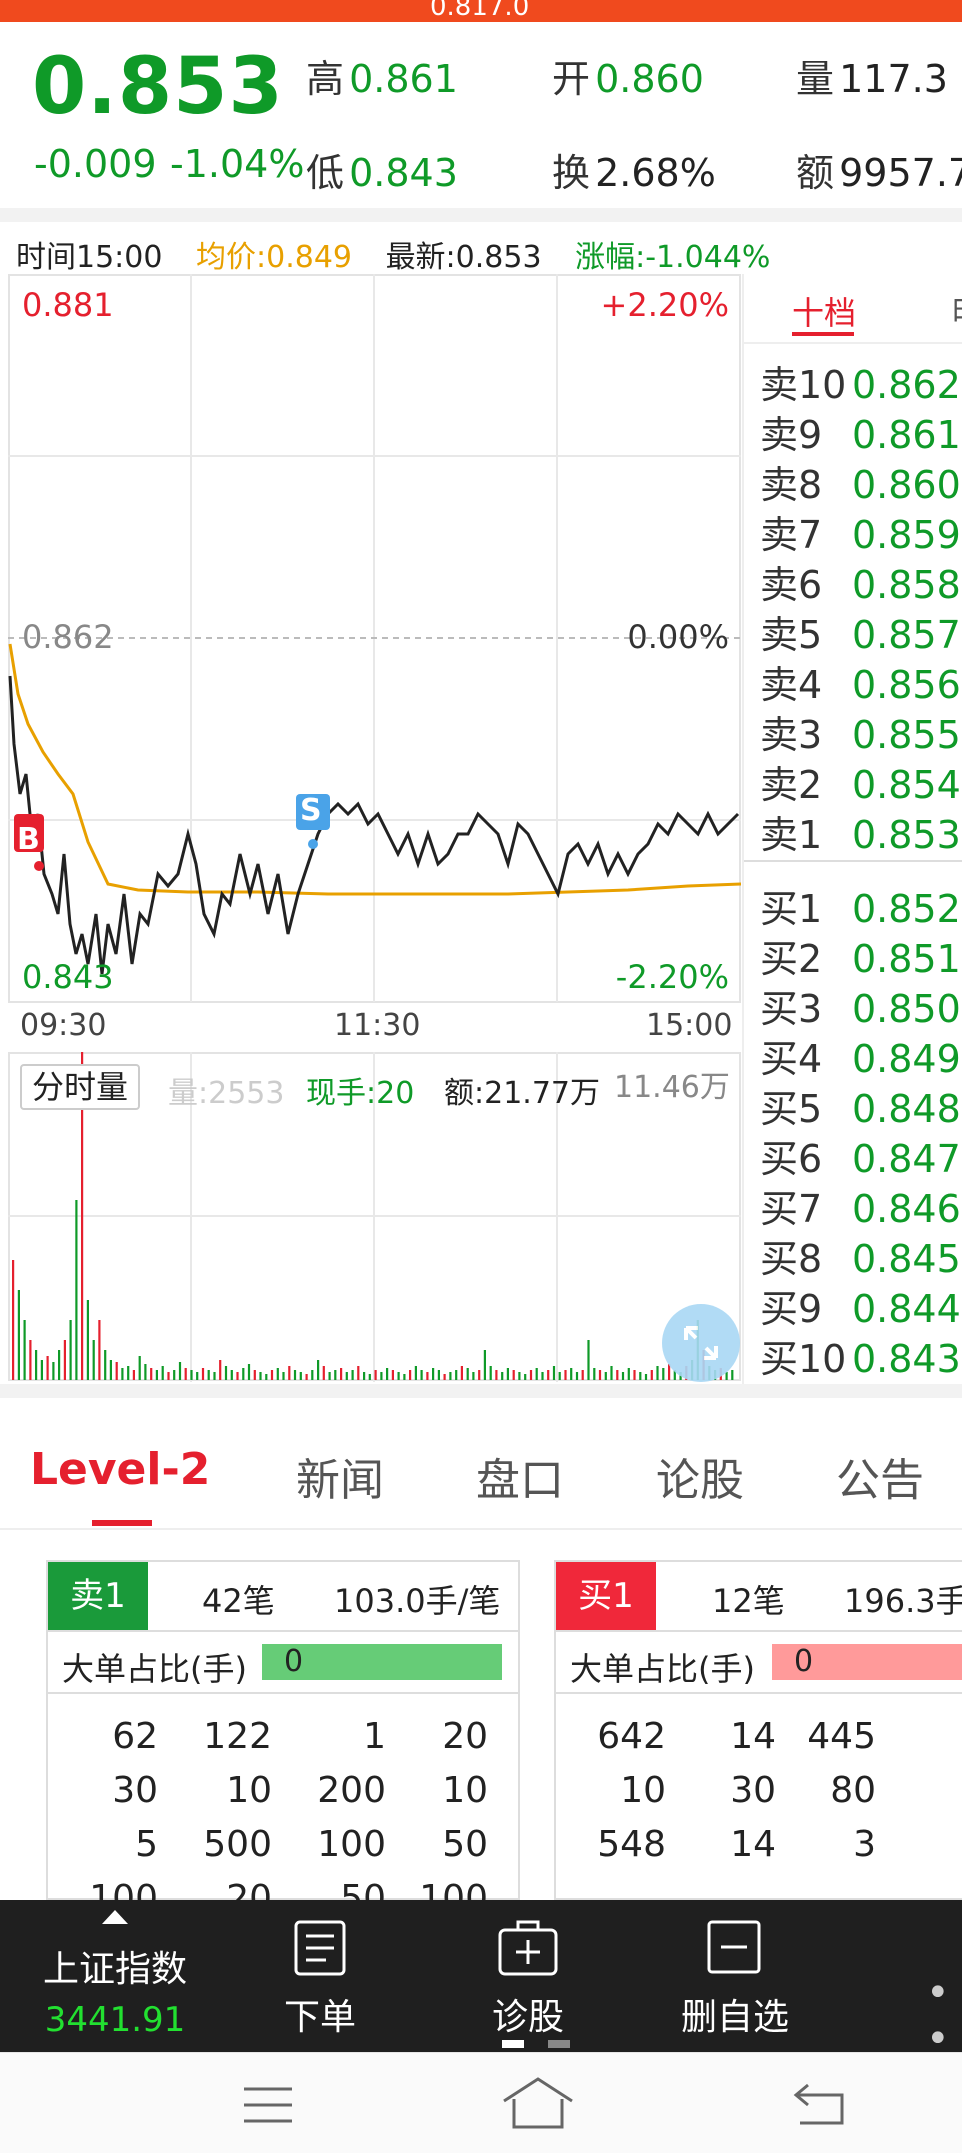  What do you see at coordinates (791, 735) in the screenshot?
I see `ask-level-label: 卖3` at bounding box center [791, 735].